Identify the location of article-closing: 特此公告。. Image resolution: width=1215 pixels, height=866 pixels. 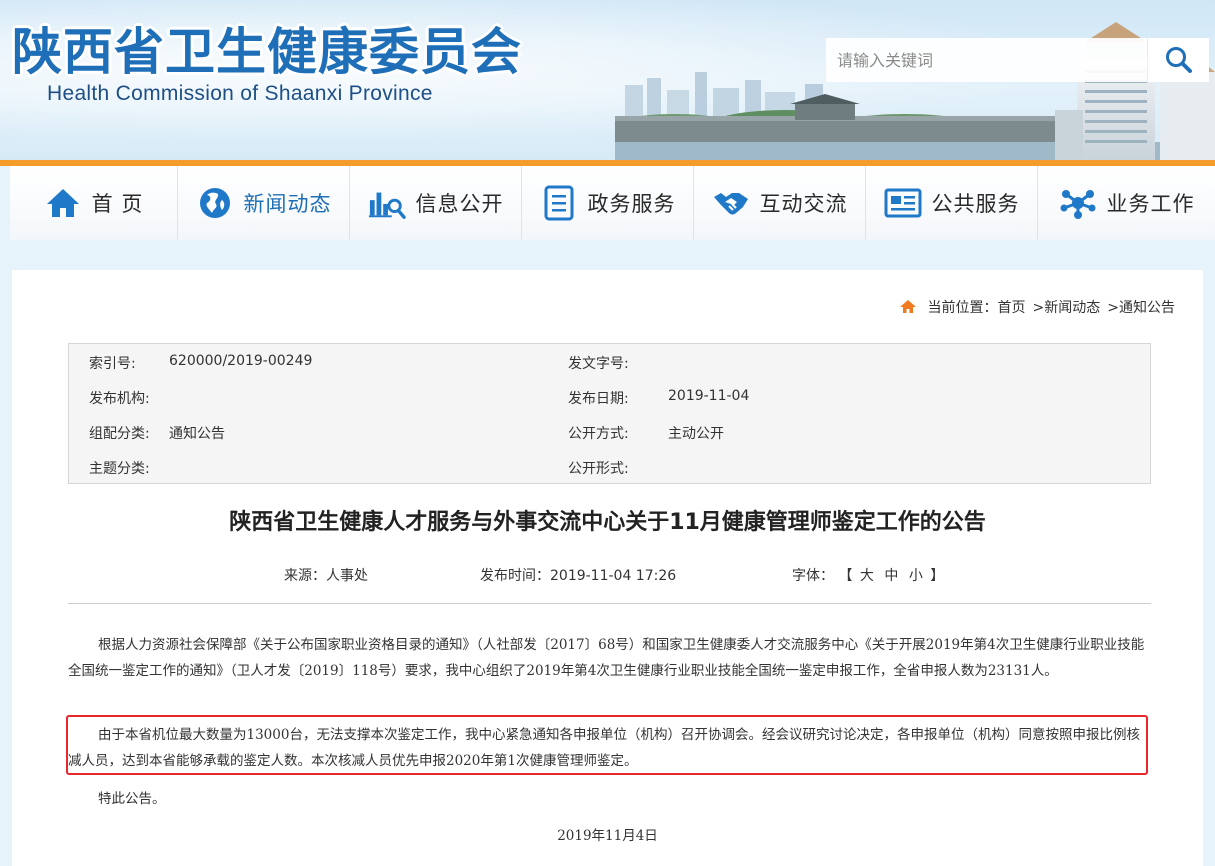
(132, 799).